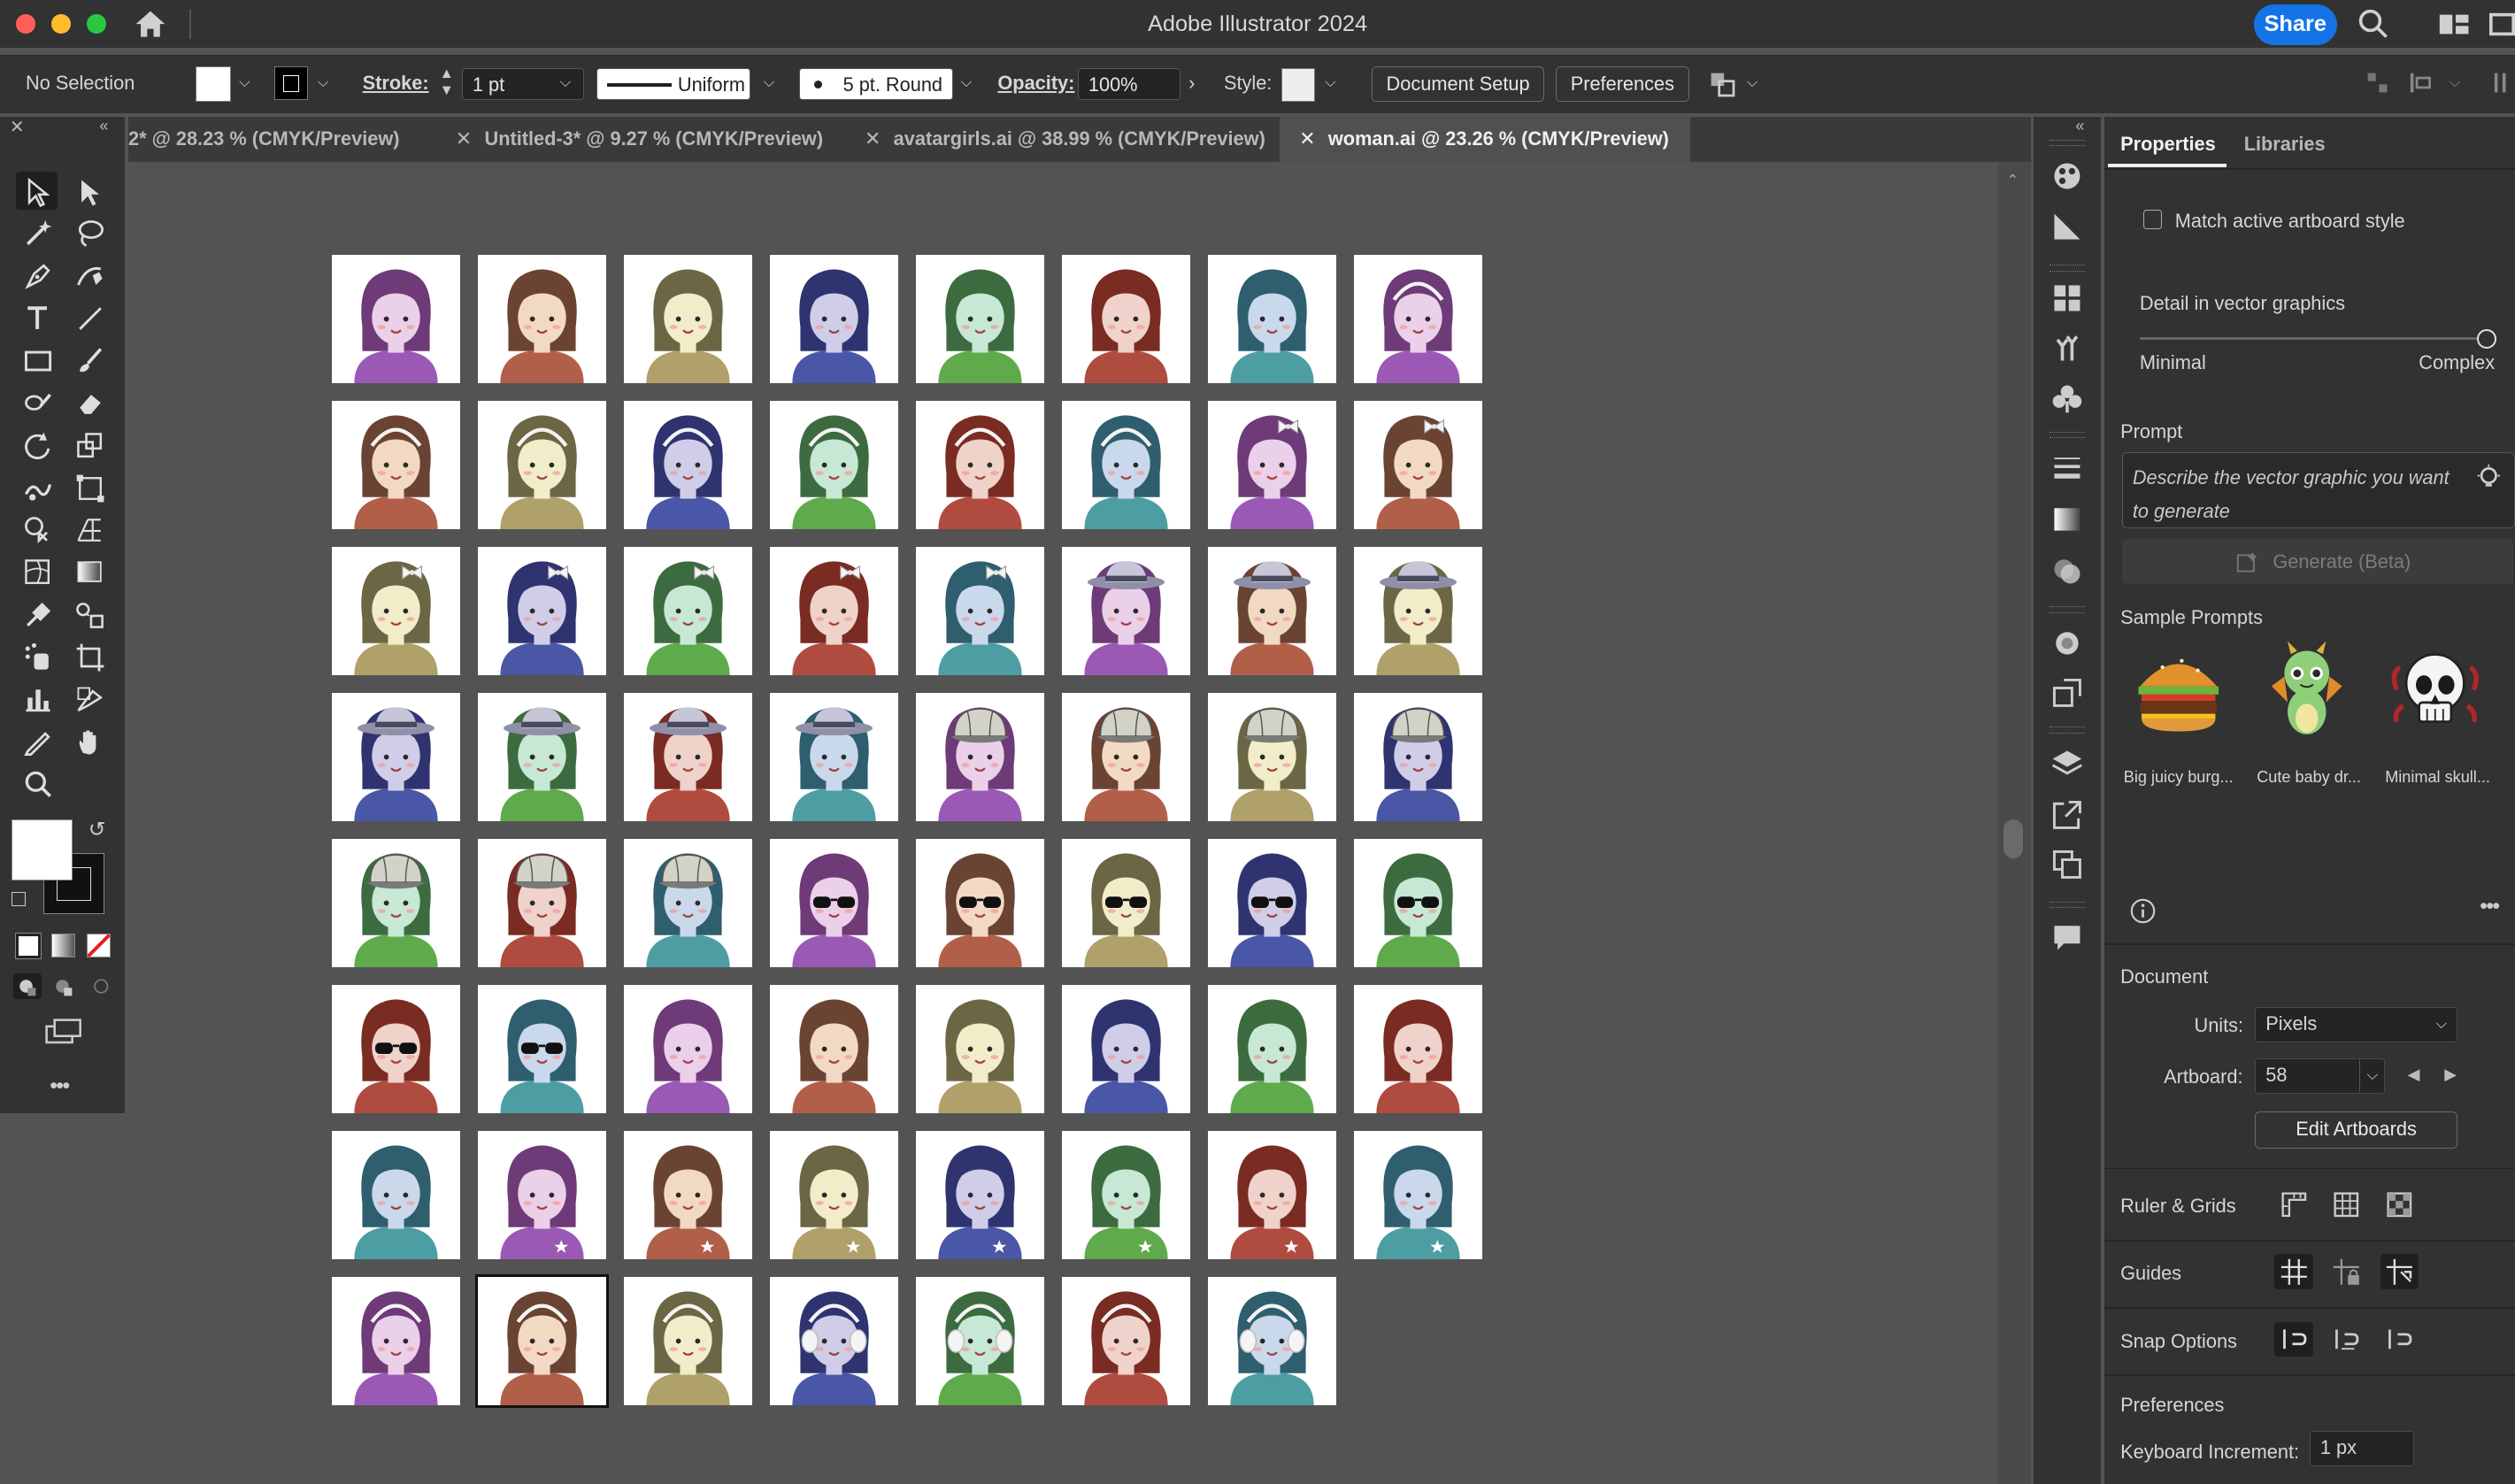 This screenshot has height=1484, width=2515. Describe the element at coordinates (2068, 693) in the screenshot. I see `transform-icon` at that location.